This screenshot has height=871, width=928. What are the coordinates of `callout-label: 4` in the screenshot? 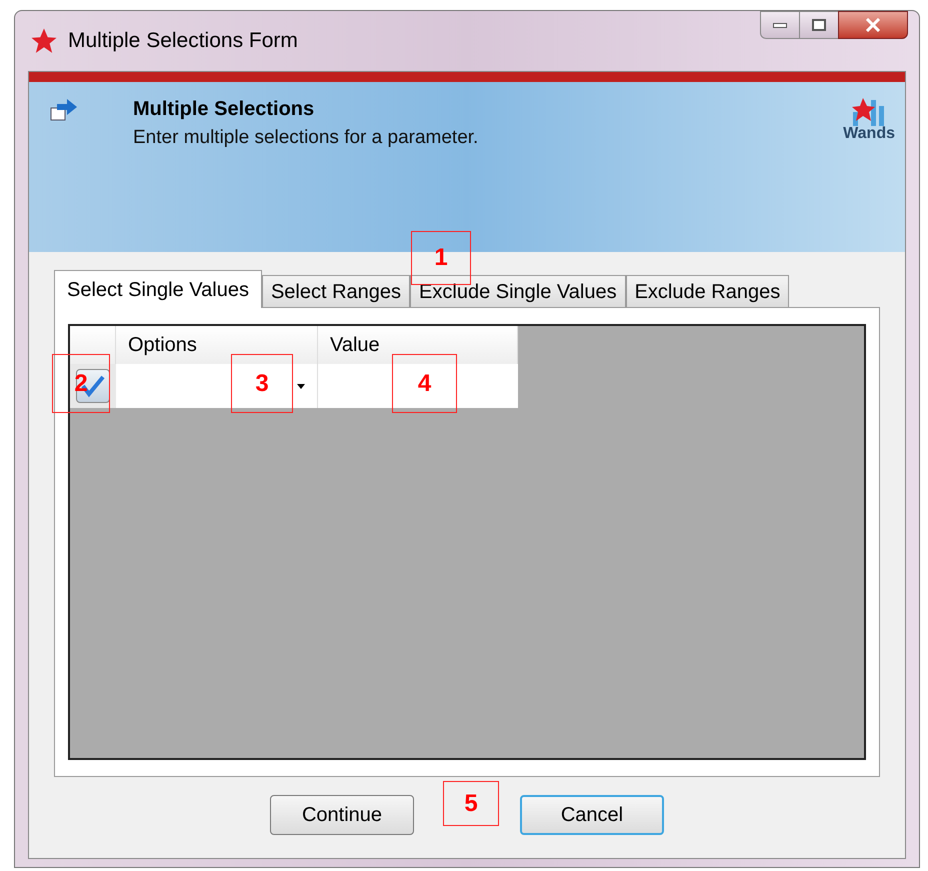 It's located at (424, 383).